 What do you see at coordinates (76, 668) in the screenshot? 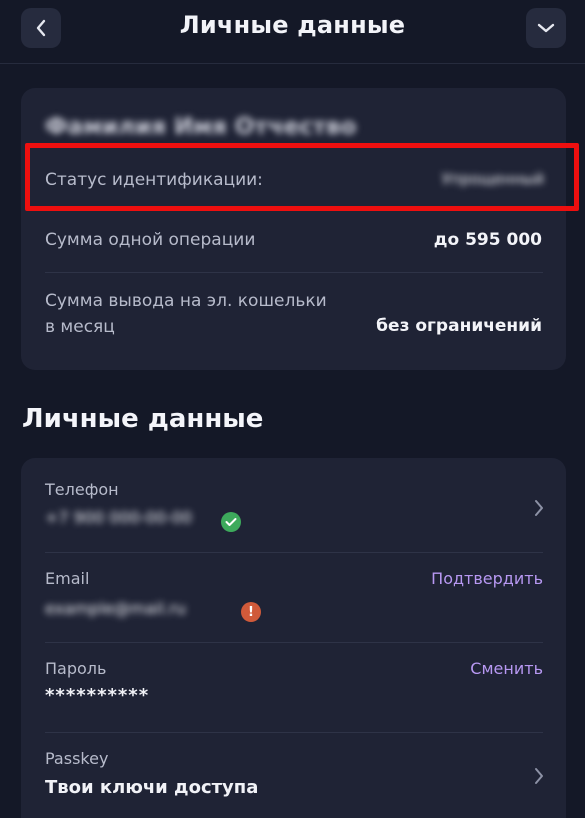
I see `password-label: Пароль` at bounding box center [76, 668].